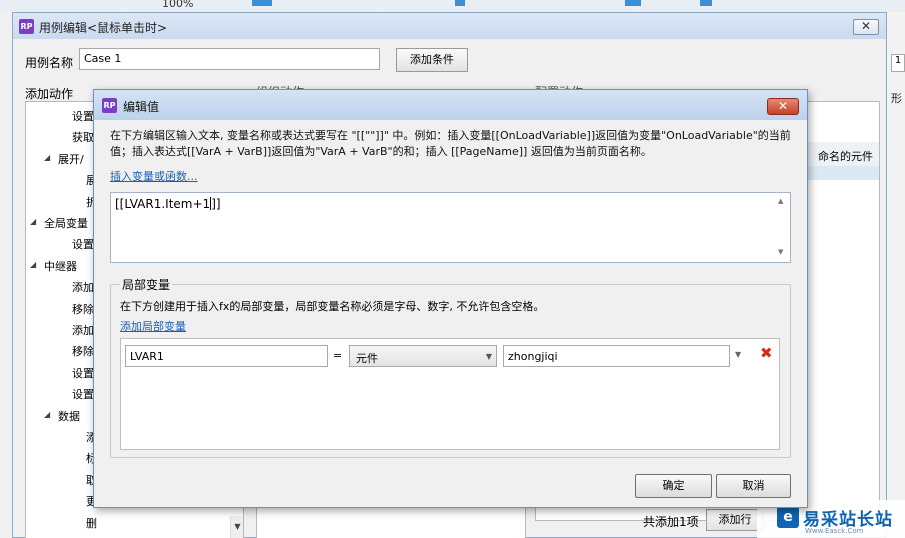 The image size is (905, 538). What do you see at coordinates (866, 27) in the screenshot?
I see `case-editor-close-button: ✕` at bounding box center [866, 27].